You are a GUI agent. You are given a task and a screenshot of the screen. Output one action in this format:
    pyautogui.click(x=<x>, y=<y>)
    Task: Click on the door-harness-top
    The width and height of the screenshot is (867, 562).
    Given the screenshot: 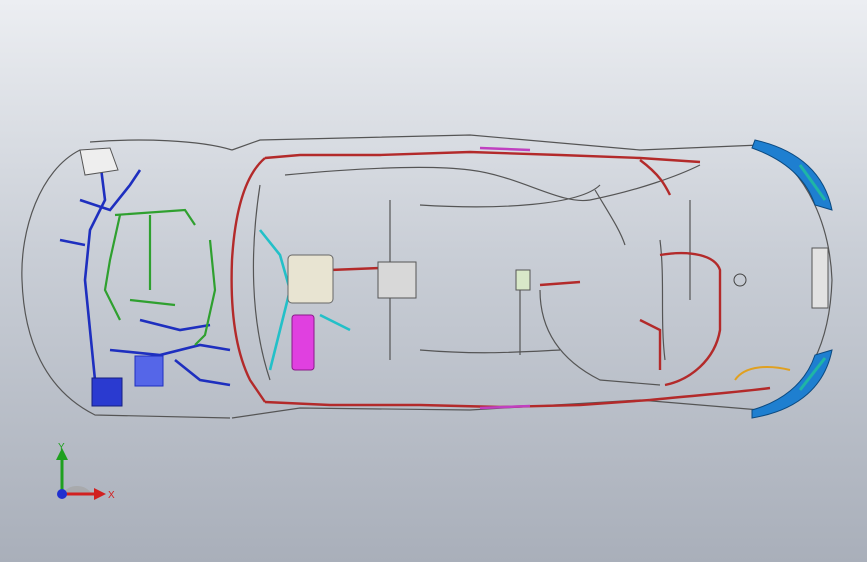 What is the action you would take?
    pyautogui.click(x=505, y=149)
    